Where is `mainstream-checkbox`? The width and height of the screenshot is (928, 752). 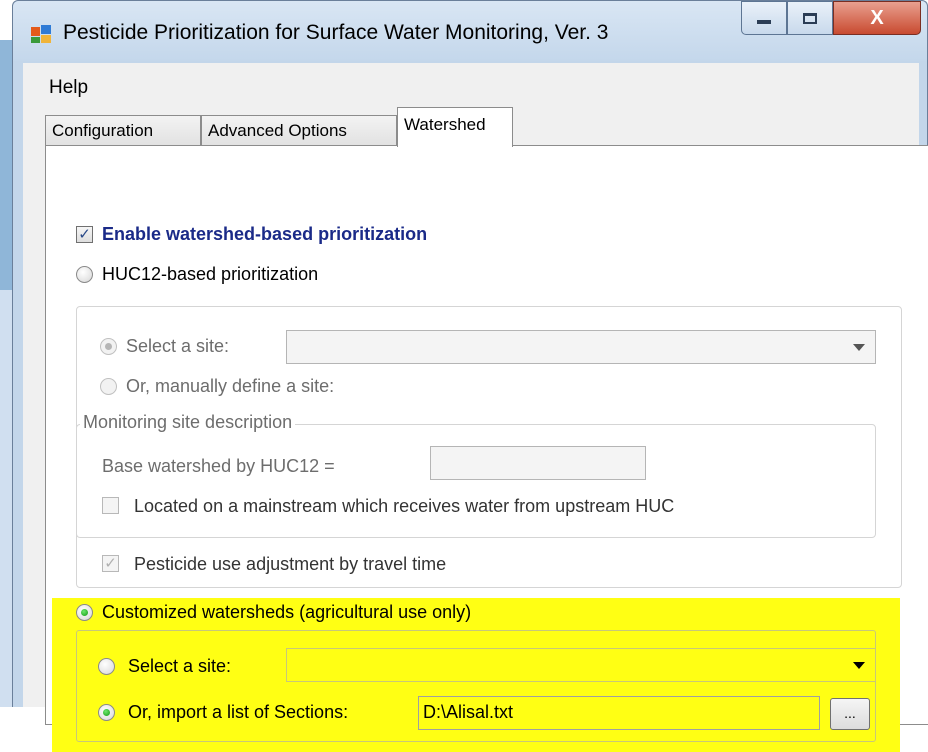 mainstream-checkbox is located at coordinates (110, 505).